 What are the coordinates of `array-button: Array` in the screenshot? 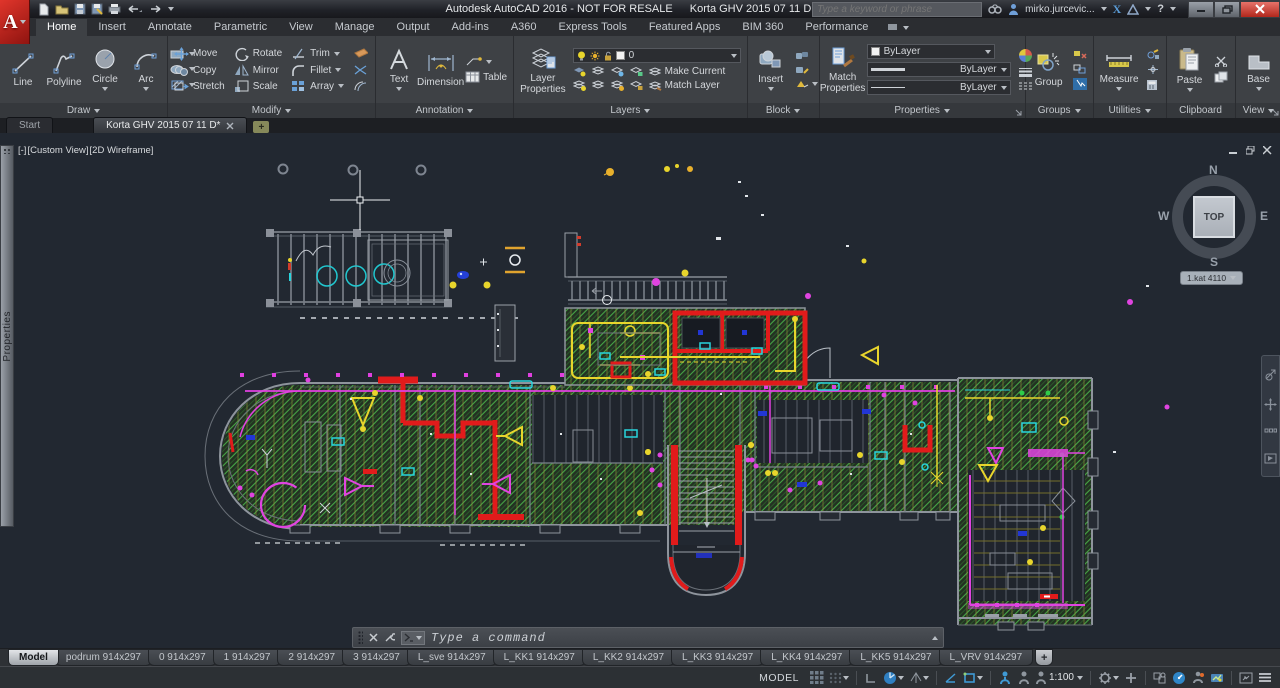 It's located at (318, 86).